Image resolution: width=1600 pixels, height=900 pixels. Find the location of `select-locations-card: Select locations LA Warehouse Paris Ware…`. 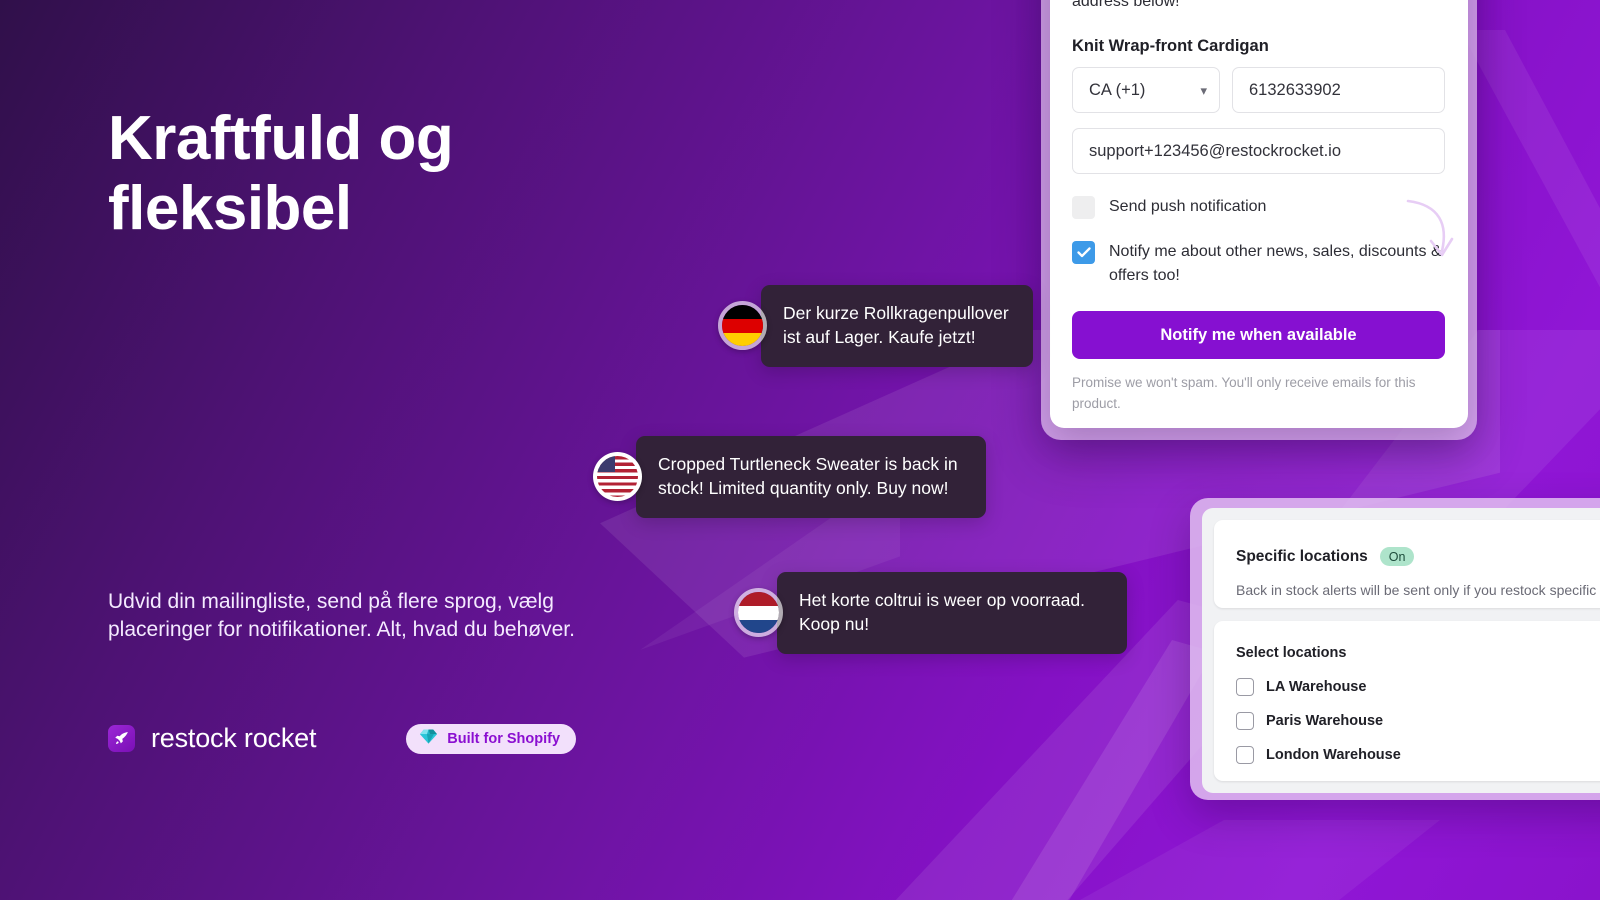

select-locations-card: Select locations LA Warehouse Paris Ware… is located at coordinates (1407, 701).